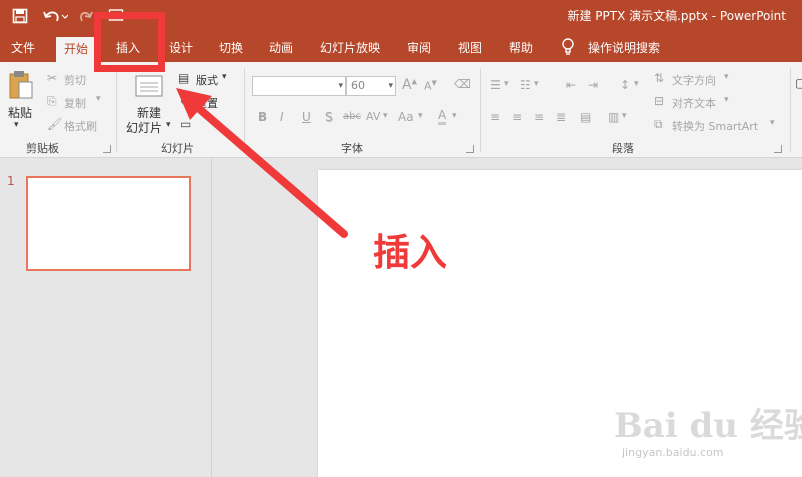 This screenshot has height=477, width=802. I want to click on document-title: 新建 PPTX 演示文稿.pptx - PowerPoint, so click(676, 16).